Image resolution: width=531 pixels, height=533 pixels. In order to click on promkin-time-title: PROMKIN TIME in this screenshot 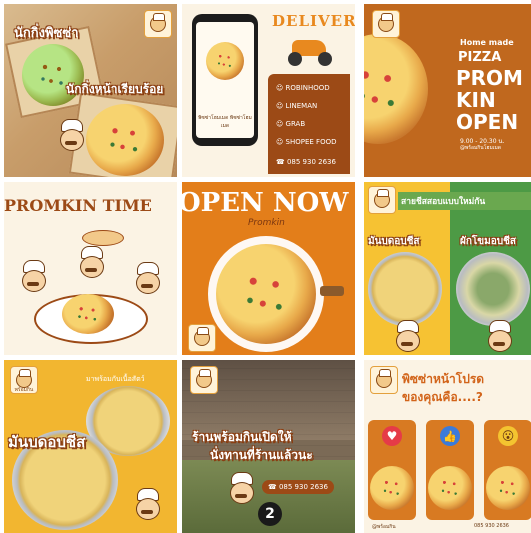, I will do `click(78, 205)`.